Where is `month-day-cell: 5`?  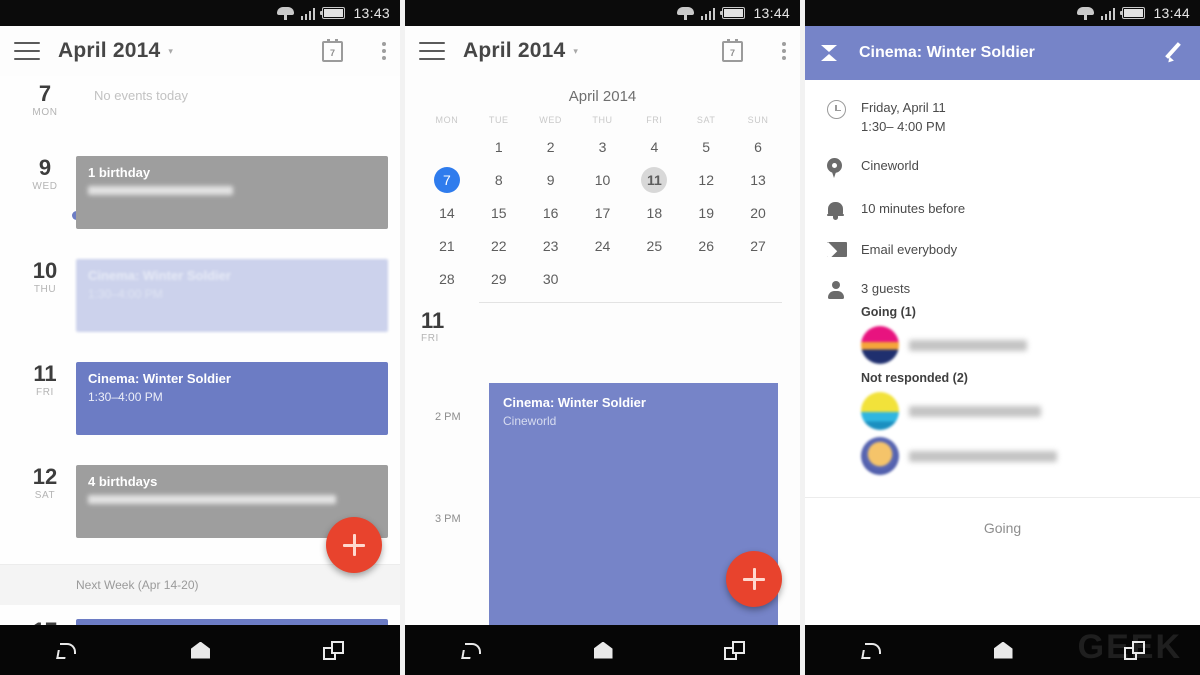 month-day-cell: 5 is located at coordinates (706, 147).